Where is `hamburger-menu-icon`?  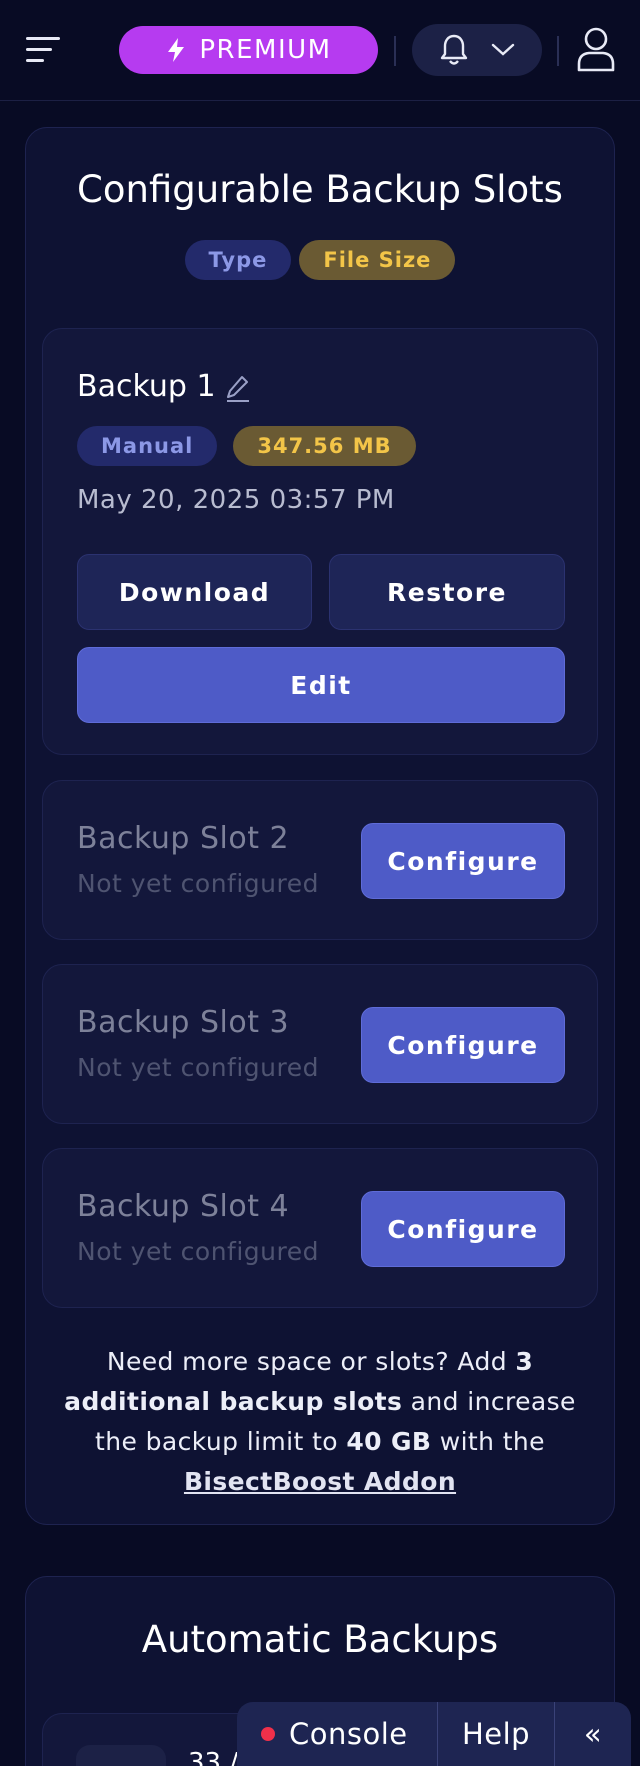
hamburger-menu-icon is located at coordinates (44, 50).